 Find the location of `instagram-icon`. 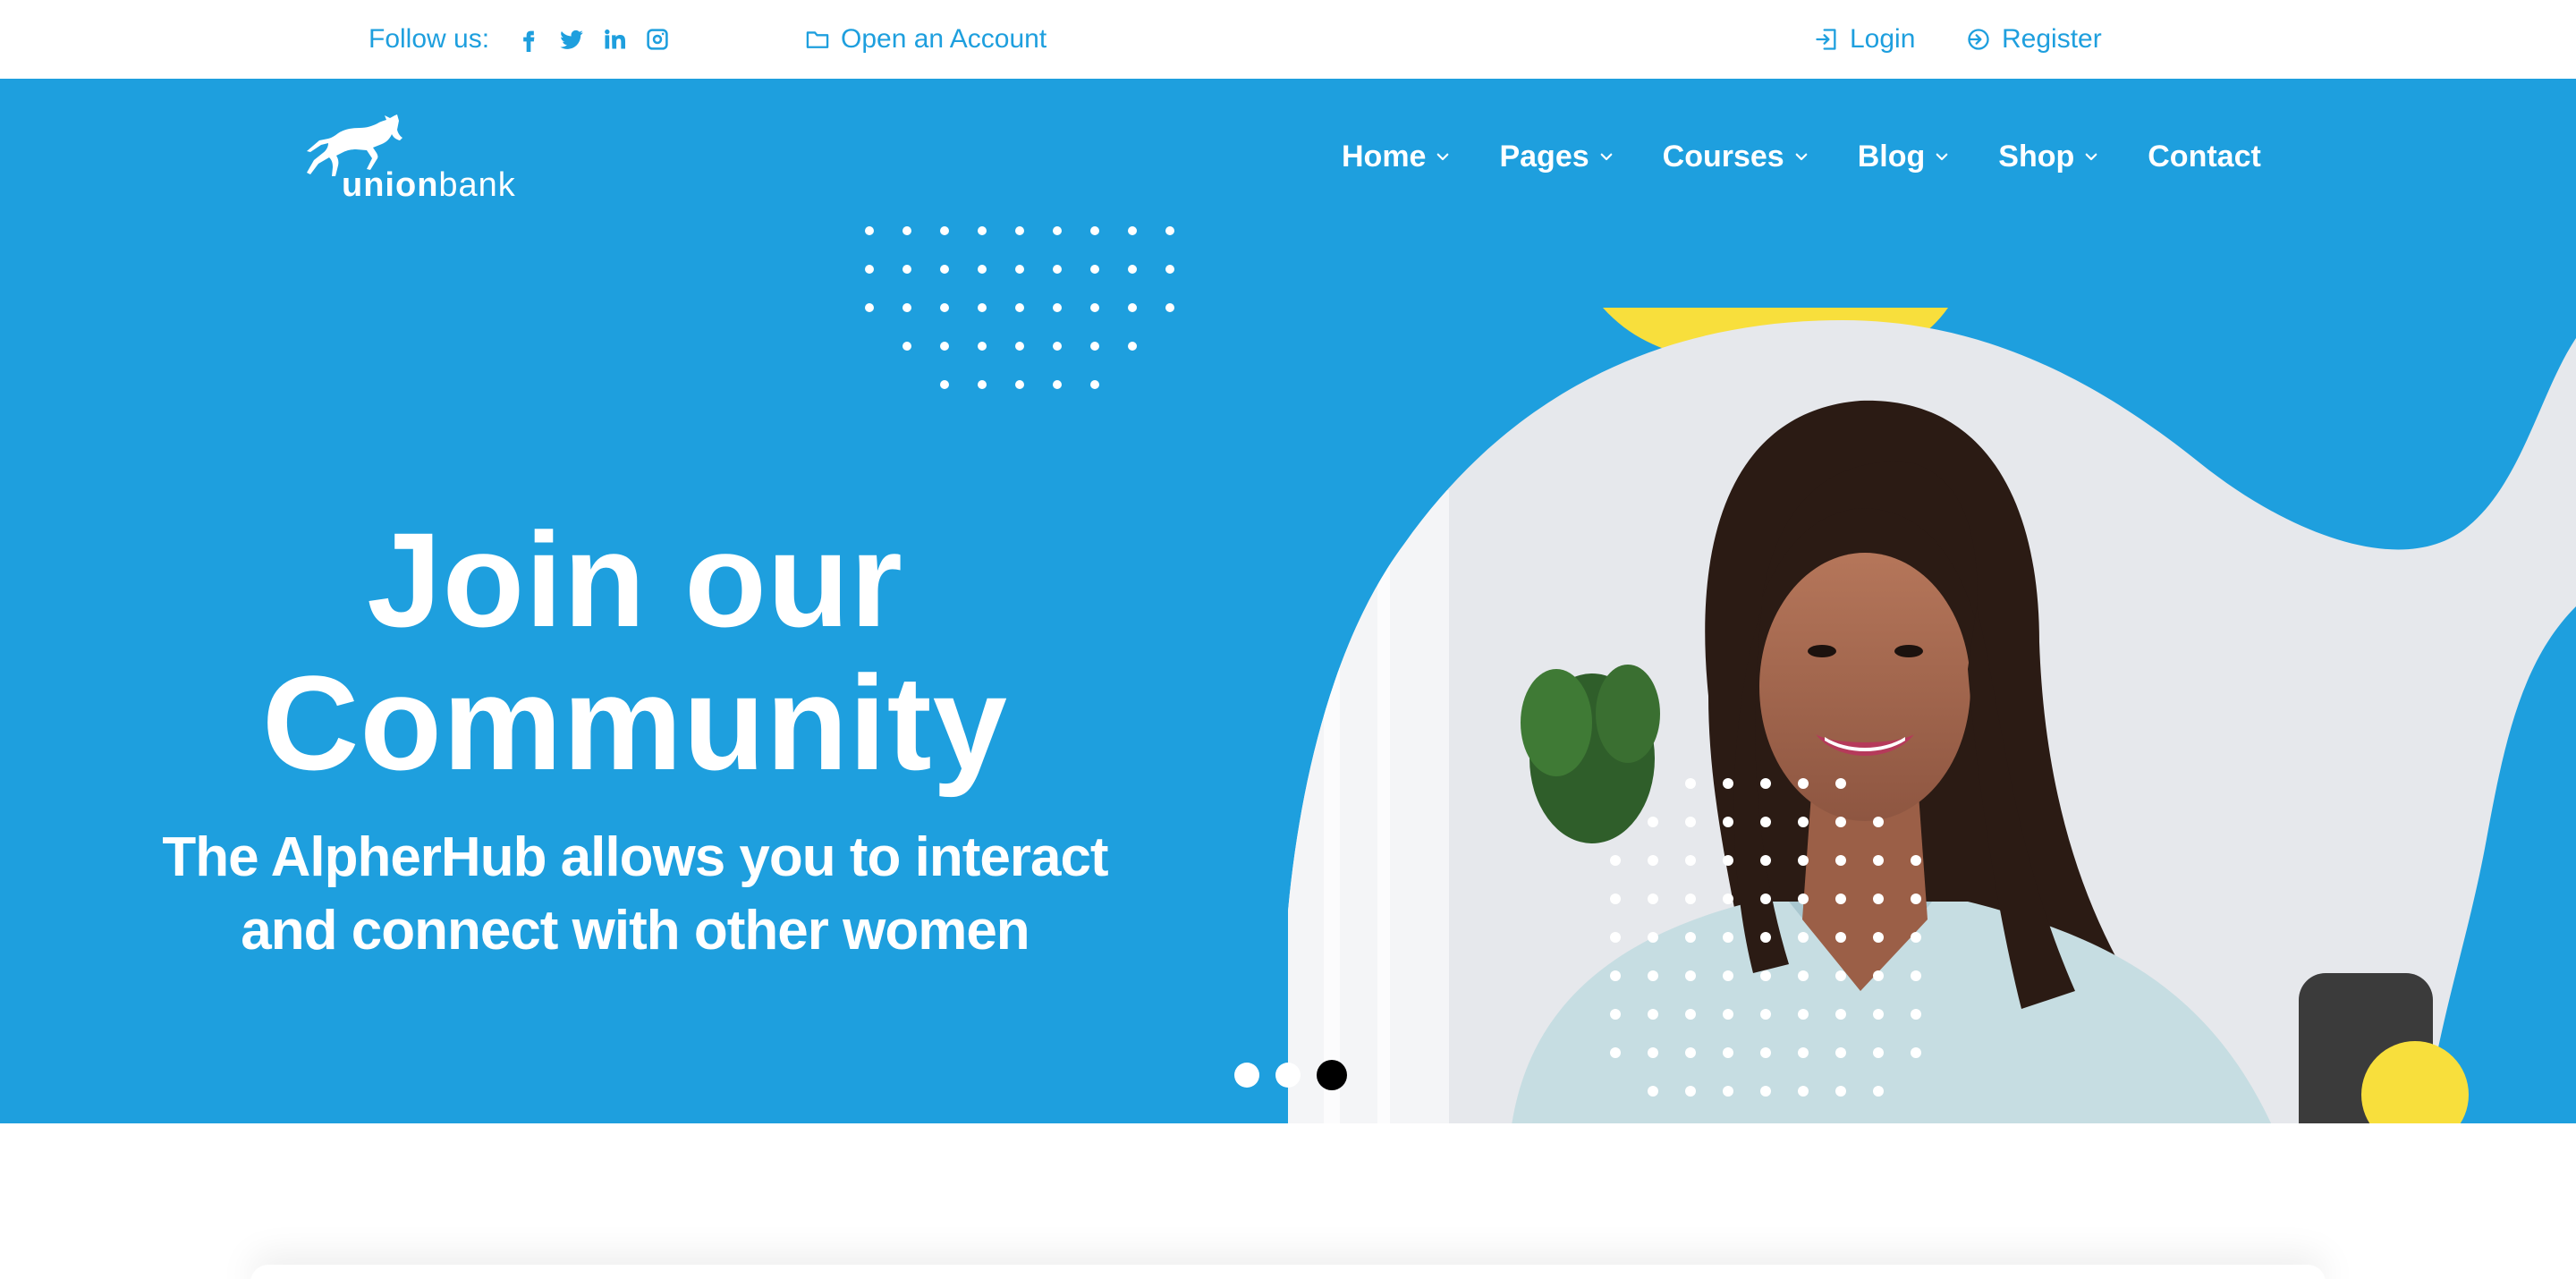

instagram-icon is located at coordinates (657, 40).